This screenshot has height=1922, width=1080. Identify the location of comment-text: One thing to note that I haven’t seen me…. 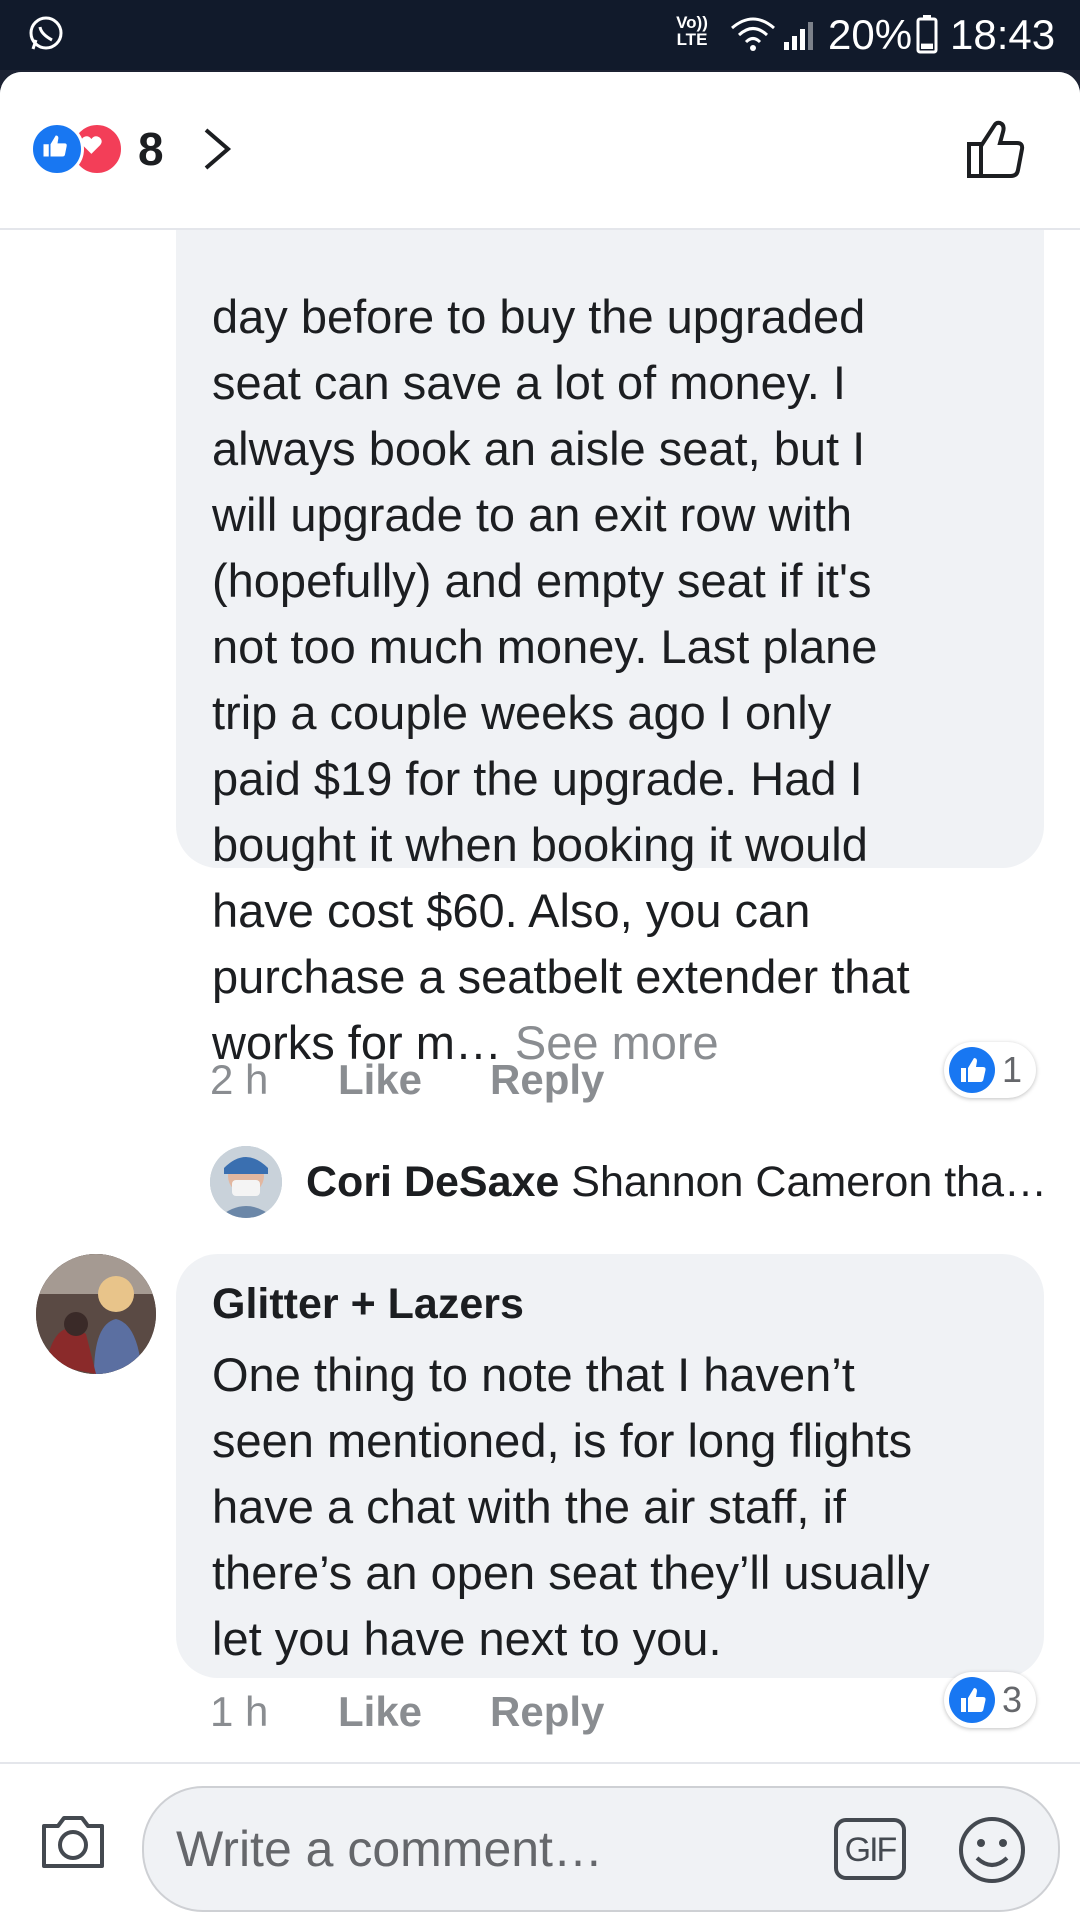
(571, 1506).